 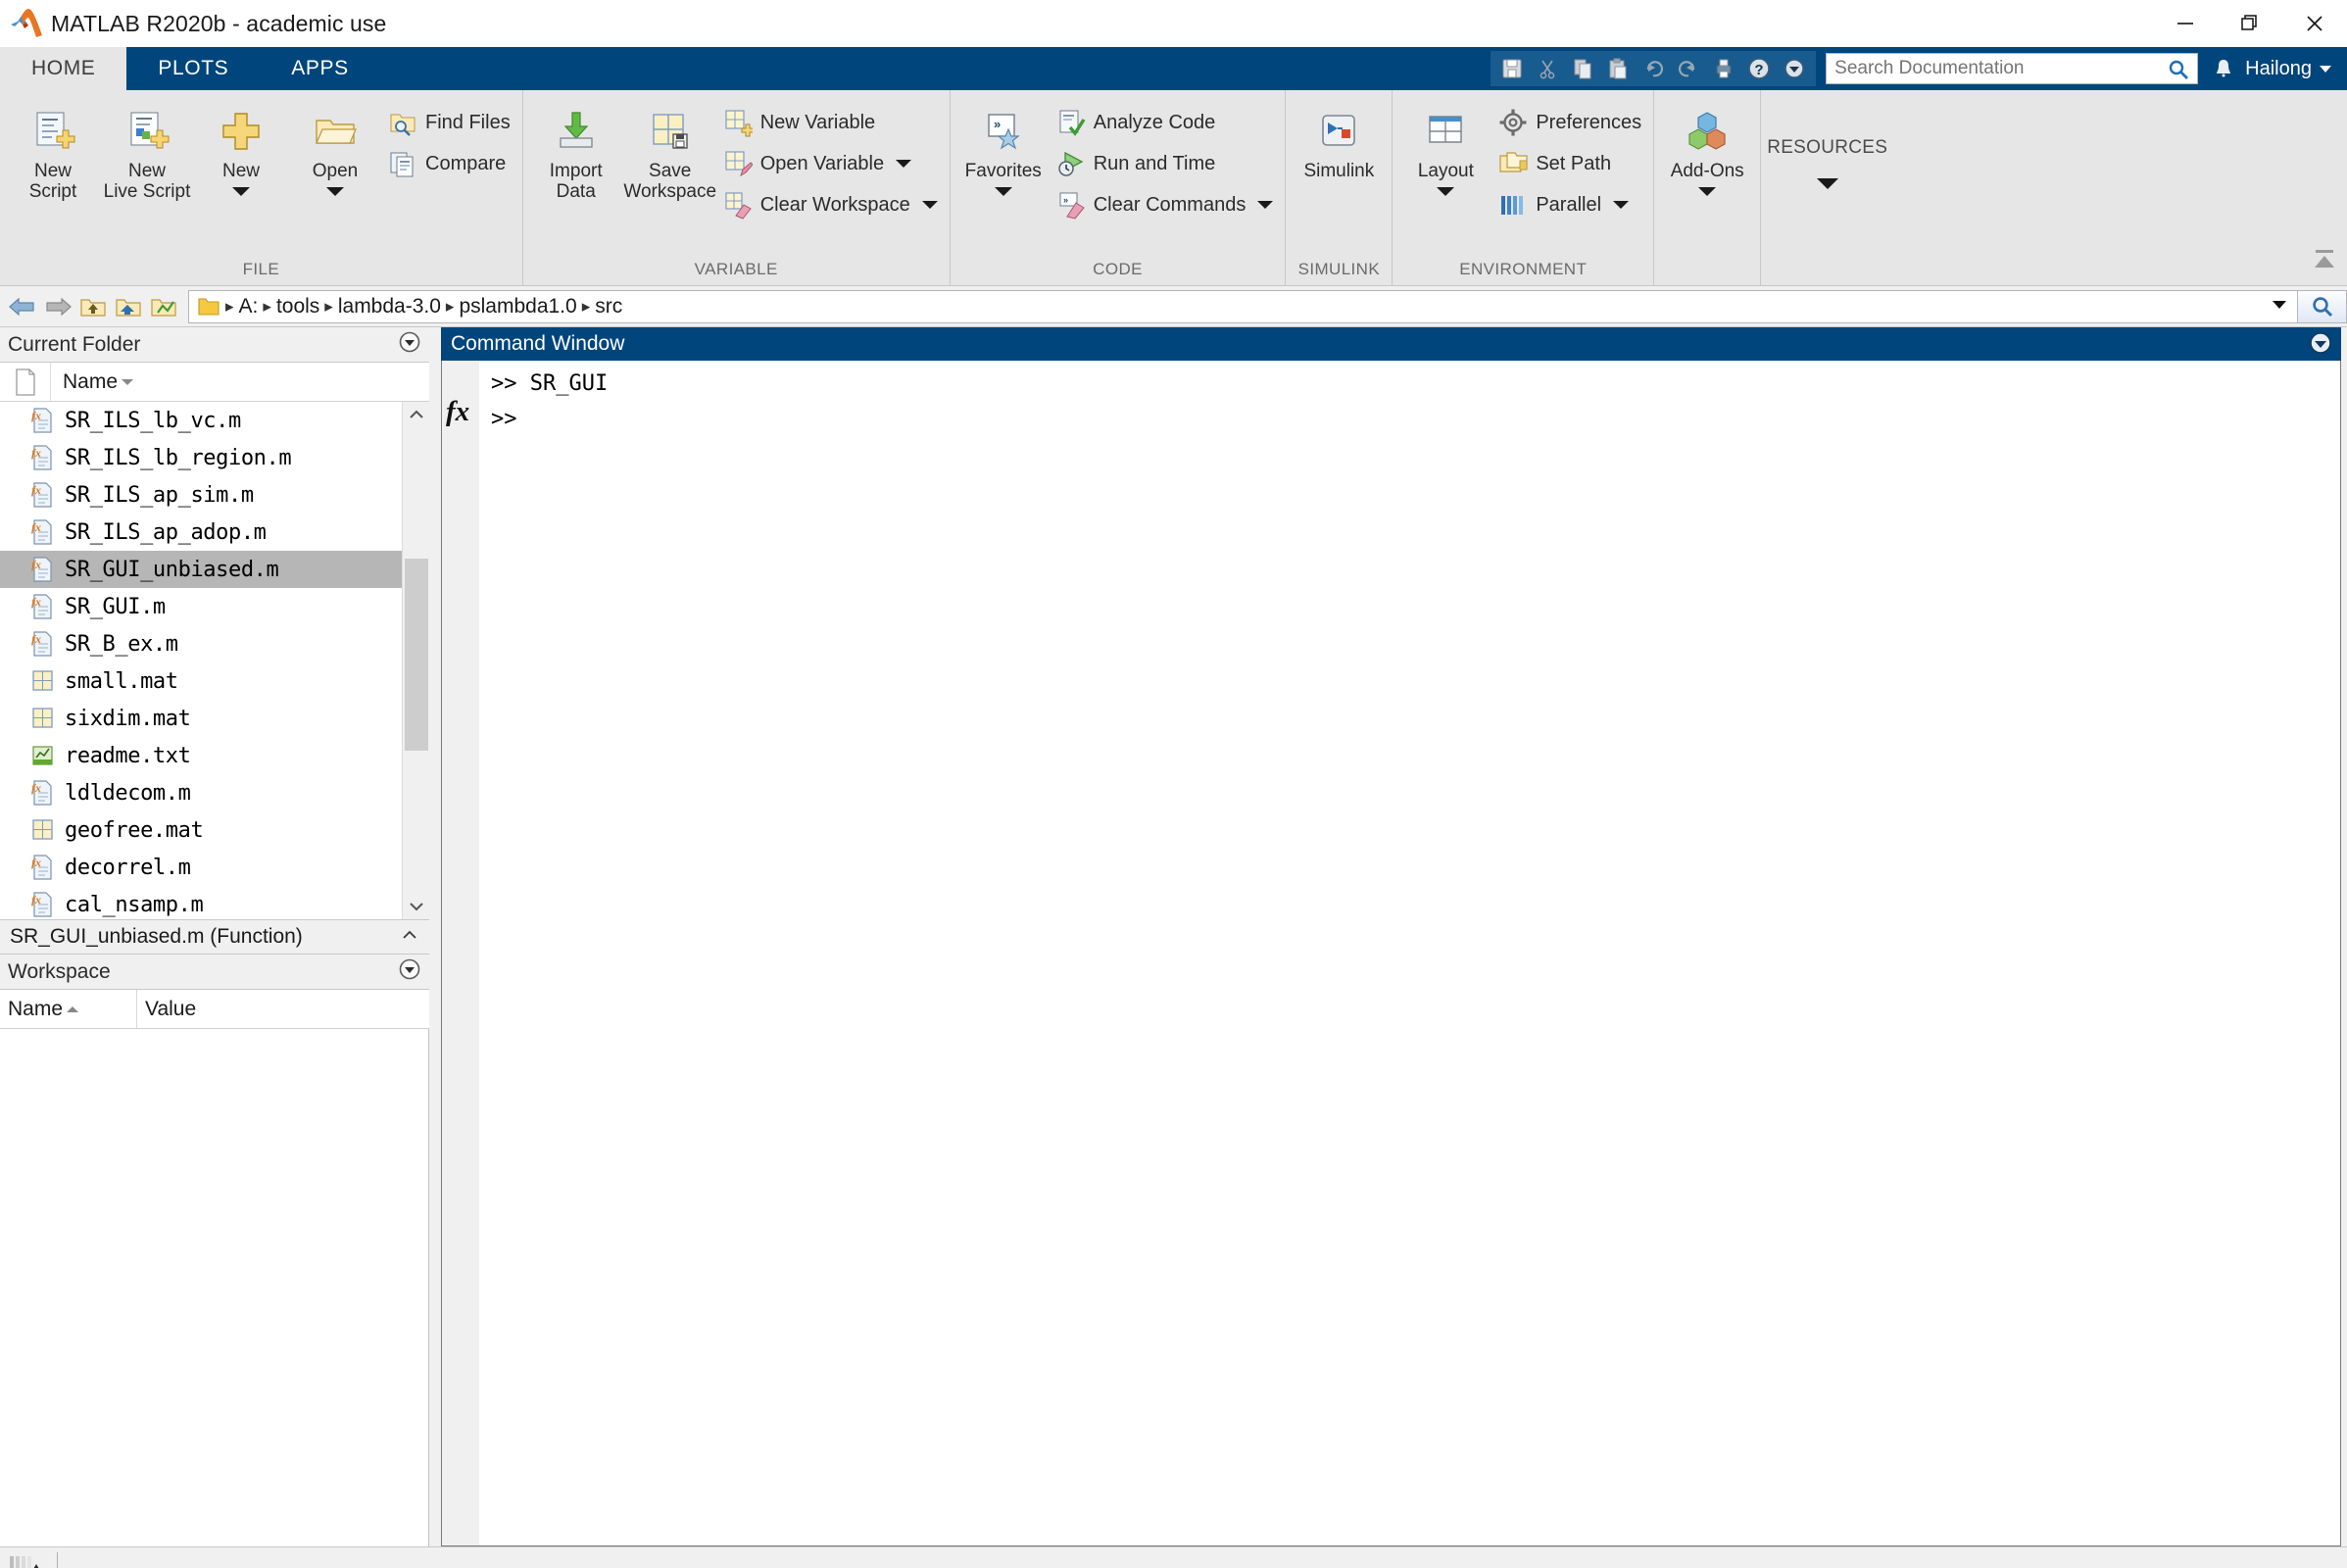 I want to click on find-files-button: Find Files, so click(x=449, y=122).